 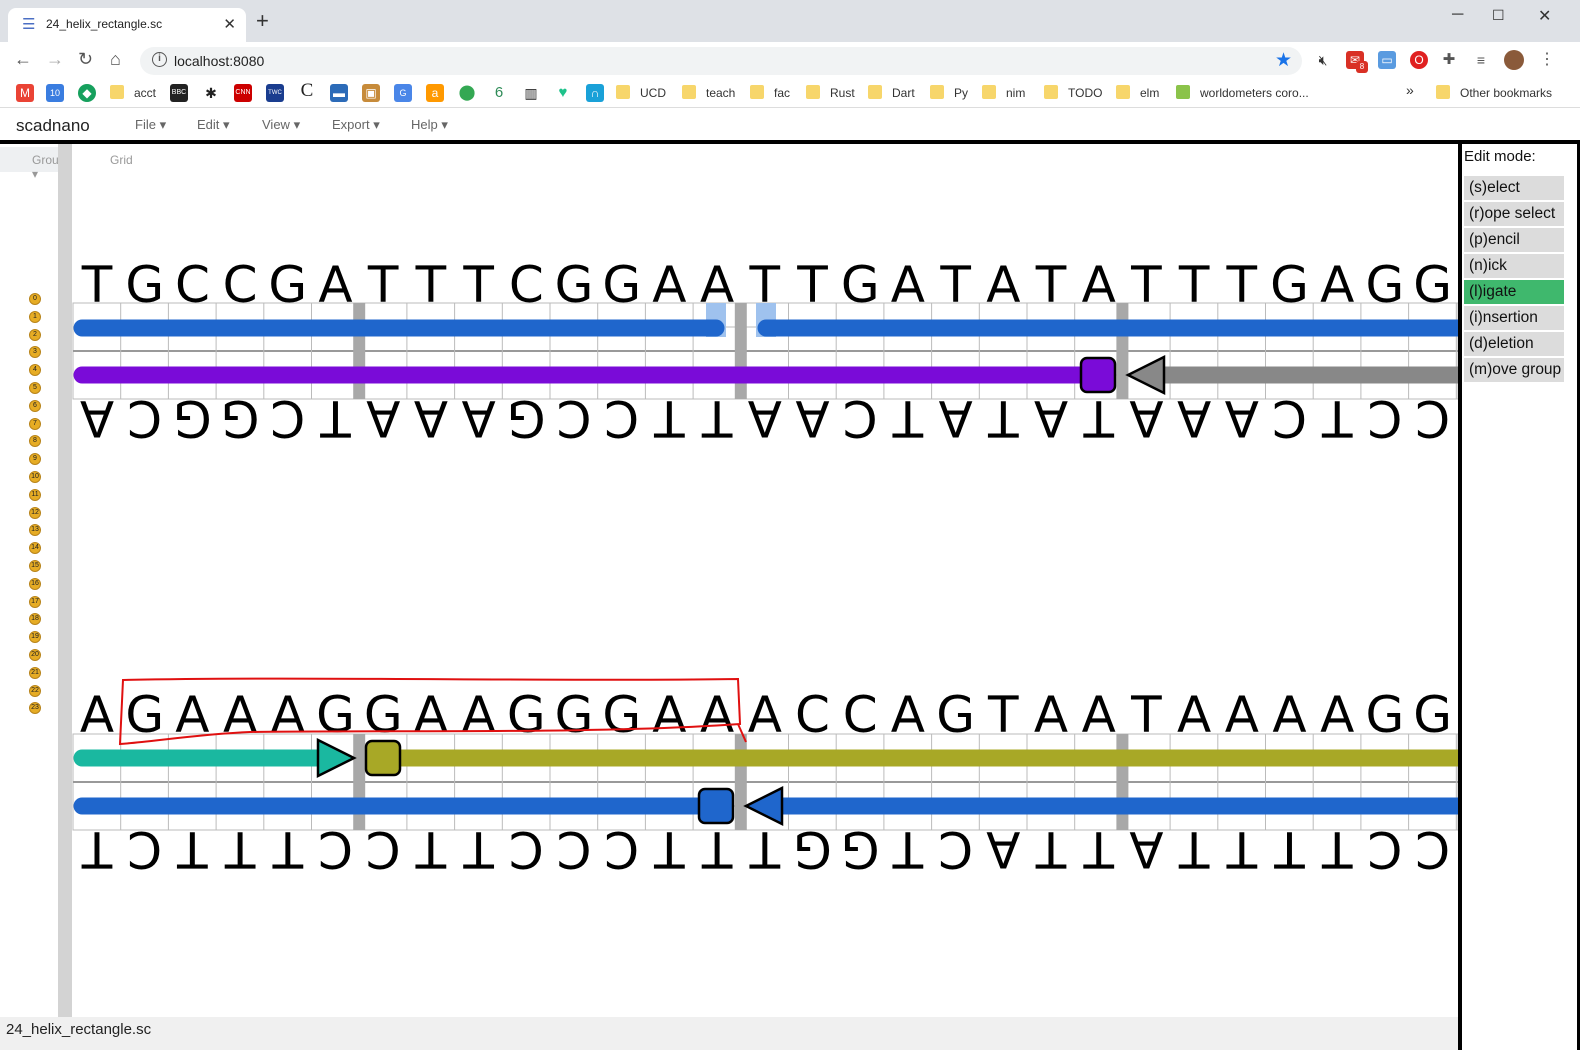 What do you see at coordinates (115, 59) in the screenshot?
I see `home-icon: ⌂` at bounding box center [115, 59].